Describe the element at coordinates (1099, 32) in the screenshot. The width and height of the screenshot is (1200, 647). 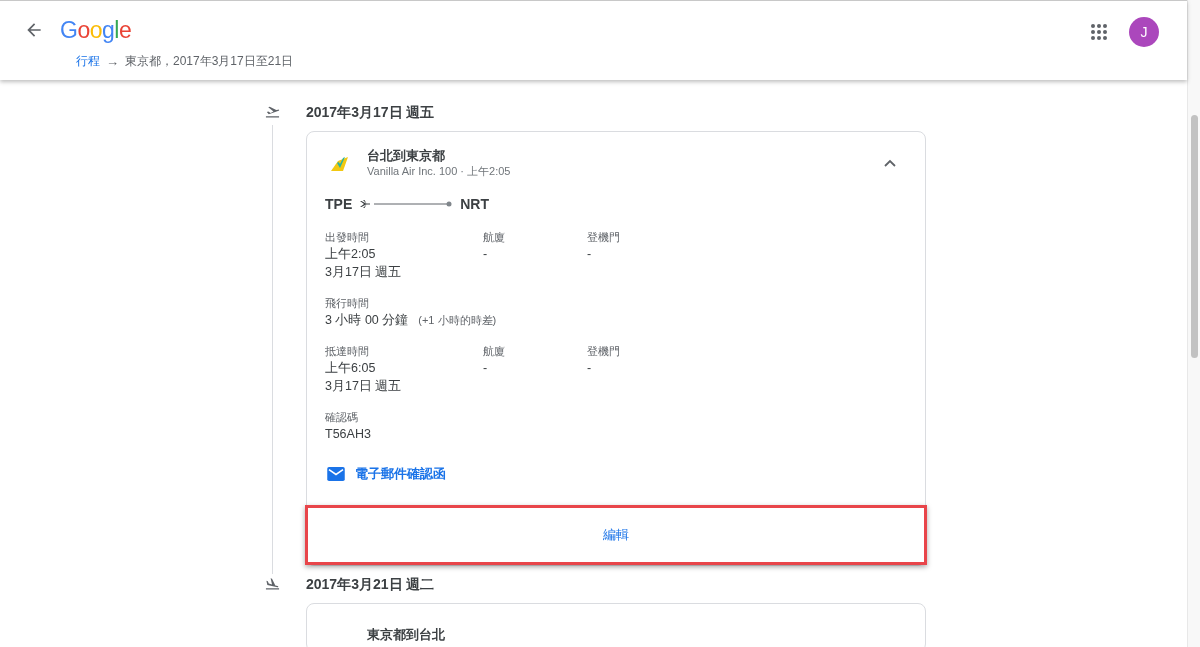
I see `apps-grid-icon` at that location.